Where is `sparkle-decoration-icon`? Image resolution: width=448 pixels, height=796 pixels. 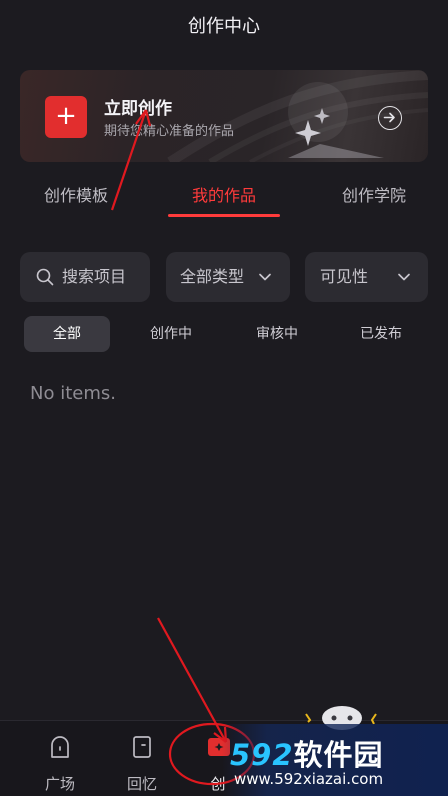 sparkle-decoration-icon is located at coordinates (336, 120).